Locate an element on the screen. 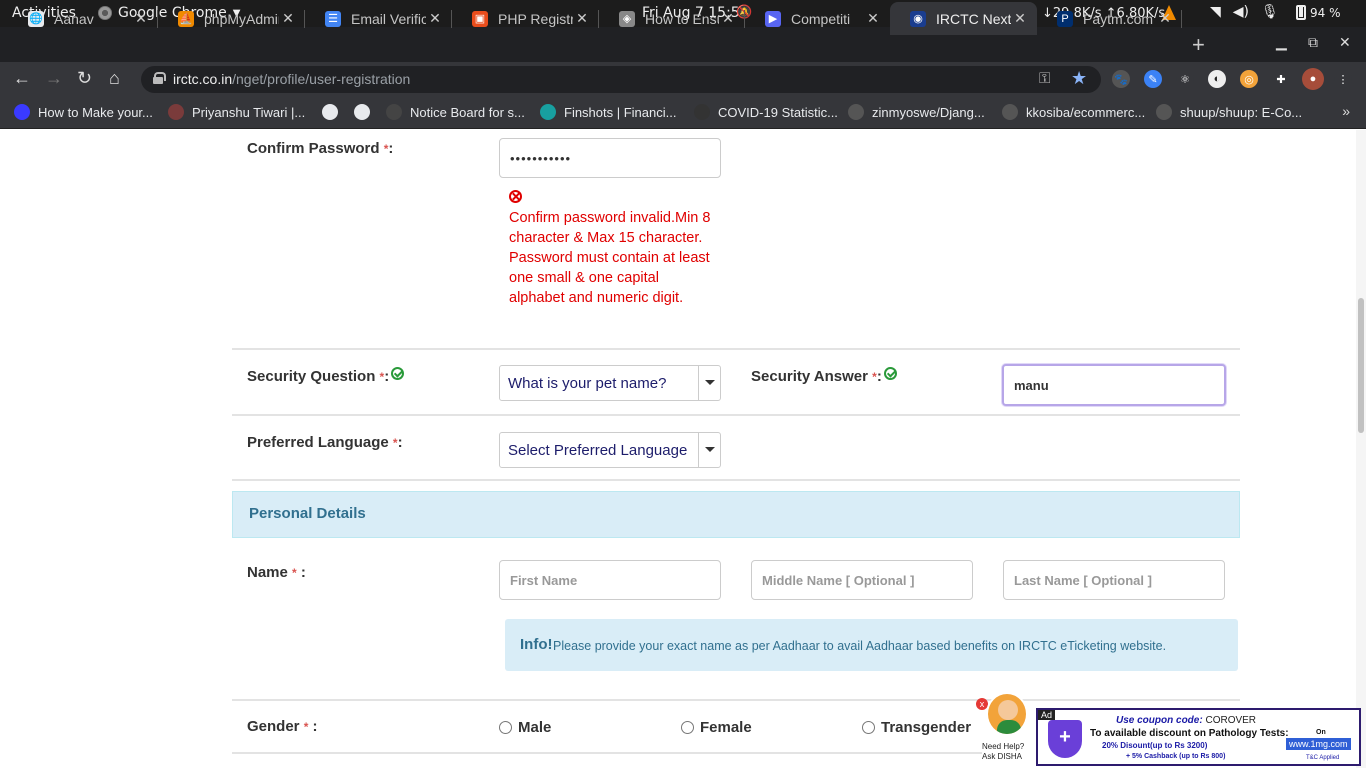  middle-name-input: Middle Name [ Optional ] is located at coordinates (862, 580).